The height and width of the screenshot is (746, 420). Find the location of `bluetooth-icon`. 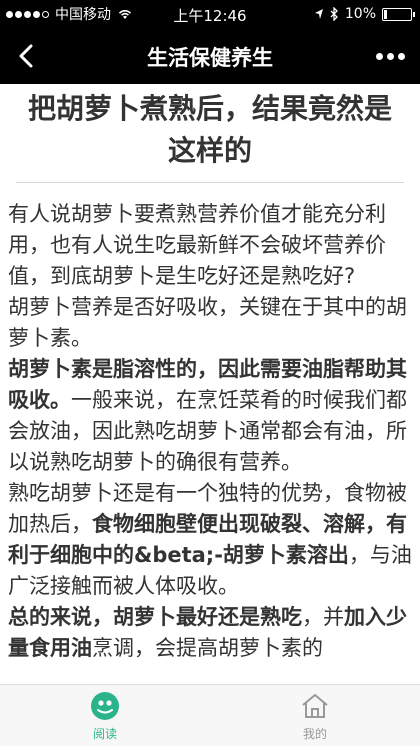

bluetooth-icon is located at coordinates (334, 14).